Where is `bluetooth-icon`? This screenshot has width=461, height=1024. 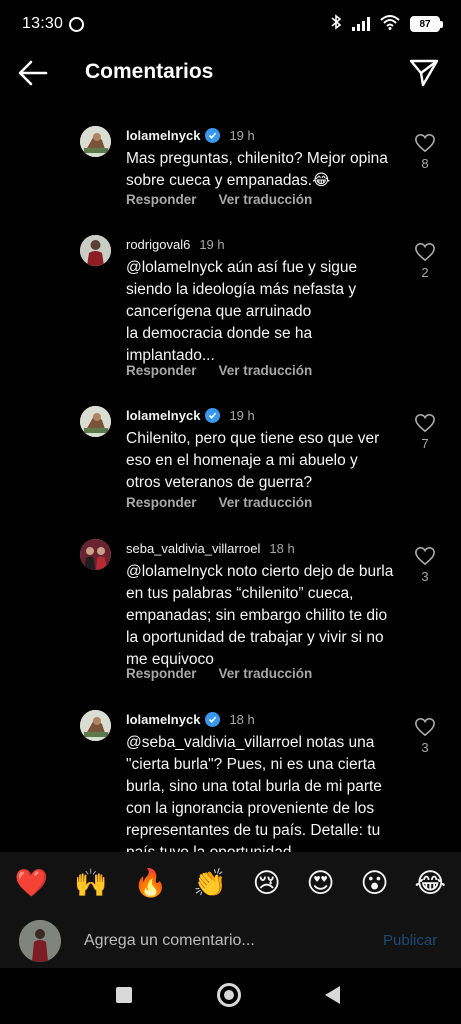
bluetooth-icon is located at coordinates (336, 24).